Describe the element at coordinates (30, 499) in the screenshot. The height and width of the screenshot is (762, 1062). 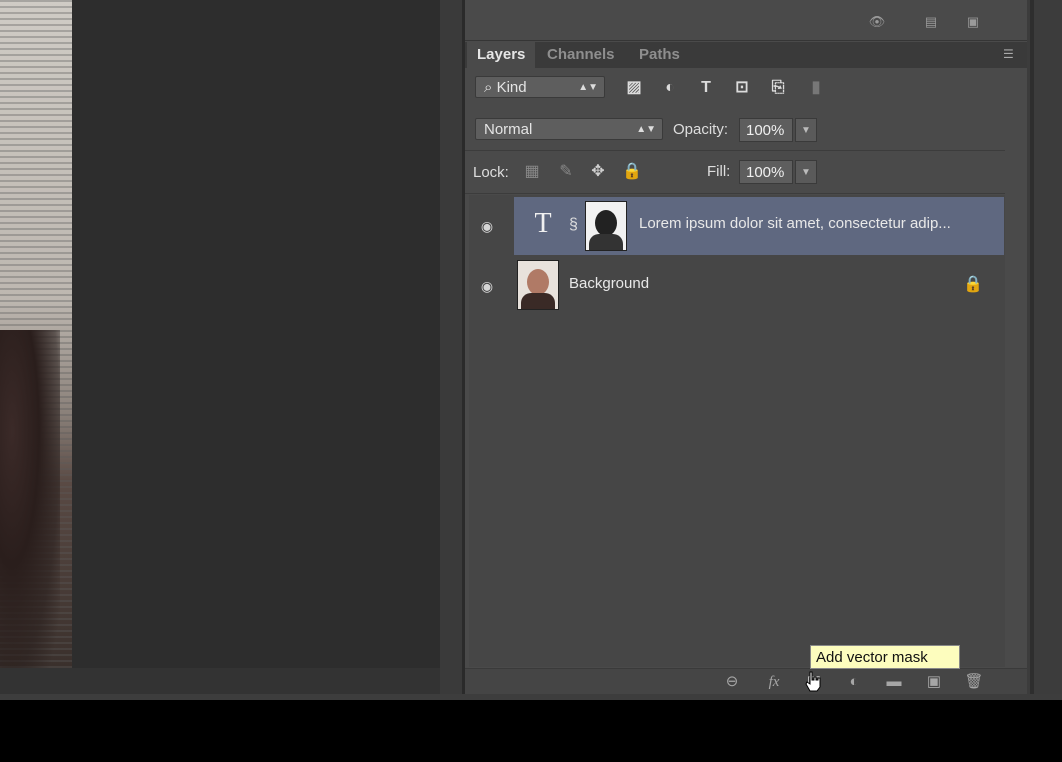
I see `document-figure` at that location.